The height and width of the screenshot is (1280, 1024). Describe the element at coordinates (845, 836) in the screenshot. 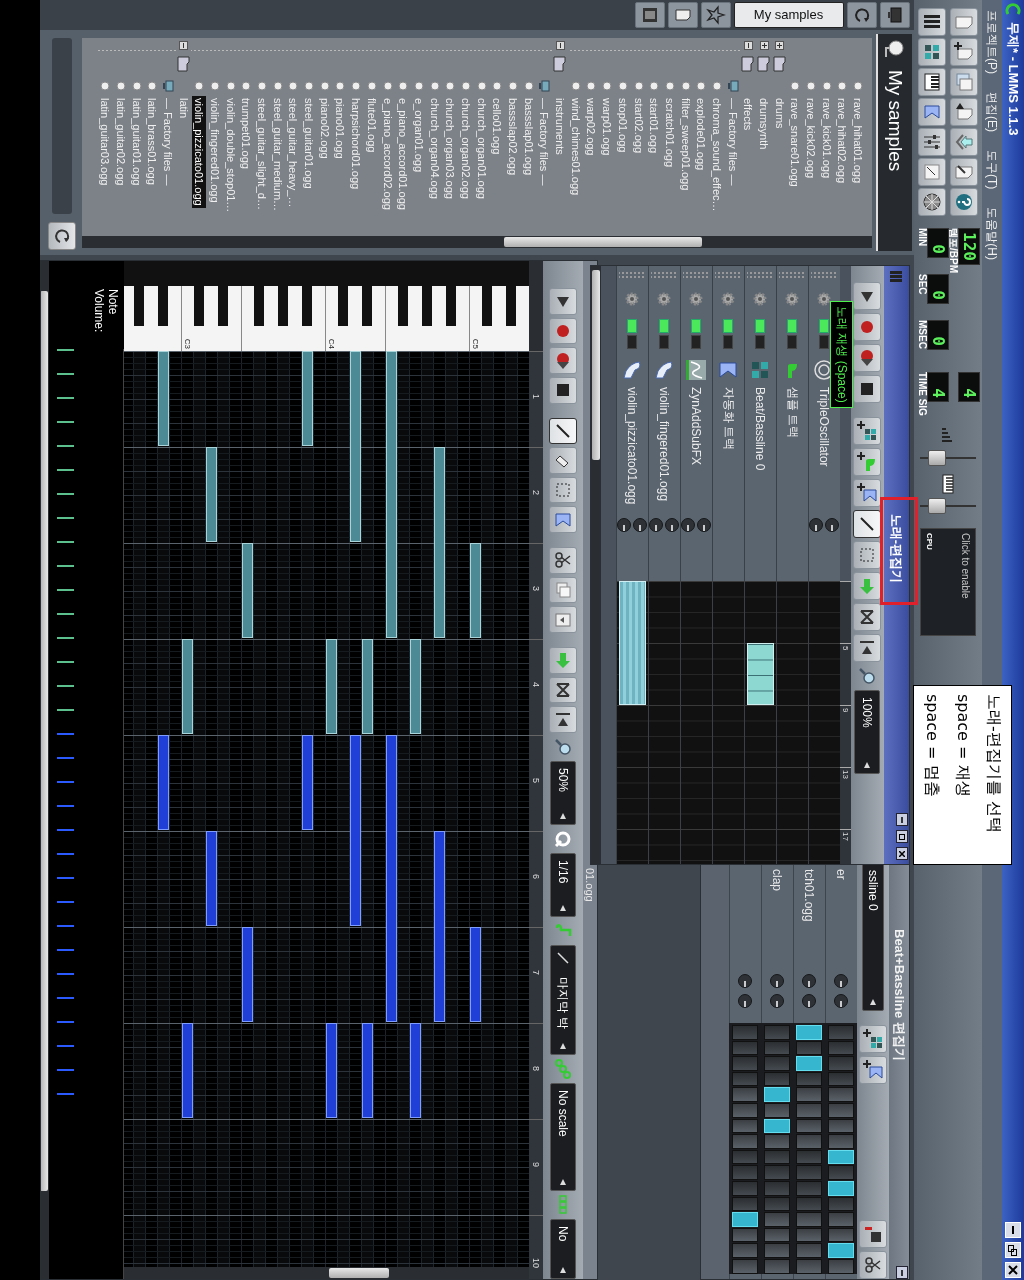

I see `bar-number: 17` at that location.